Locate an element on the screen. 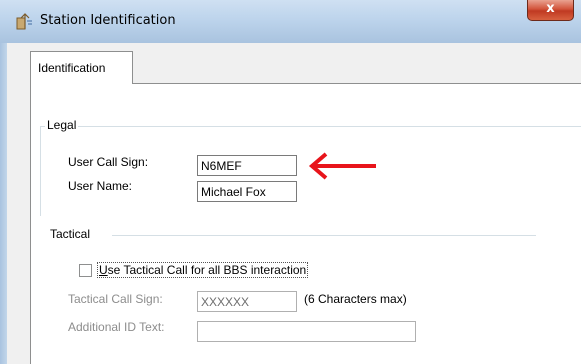 This screenshot has width=581, height=364. red-arrow-icon is located at coordinates (342, 166).